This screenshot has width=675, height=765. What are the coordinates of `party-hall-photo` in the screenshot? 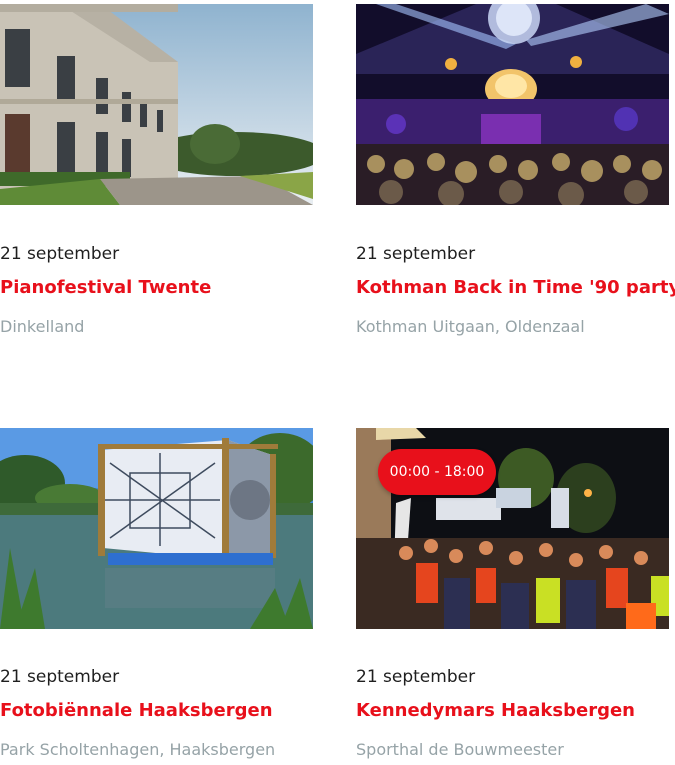 It's located at (512, 104).